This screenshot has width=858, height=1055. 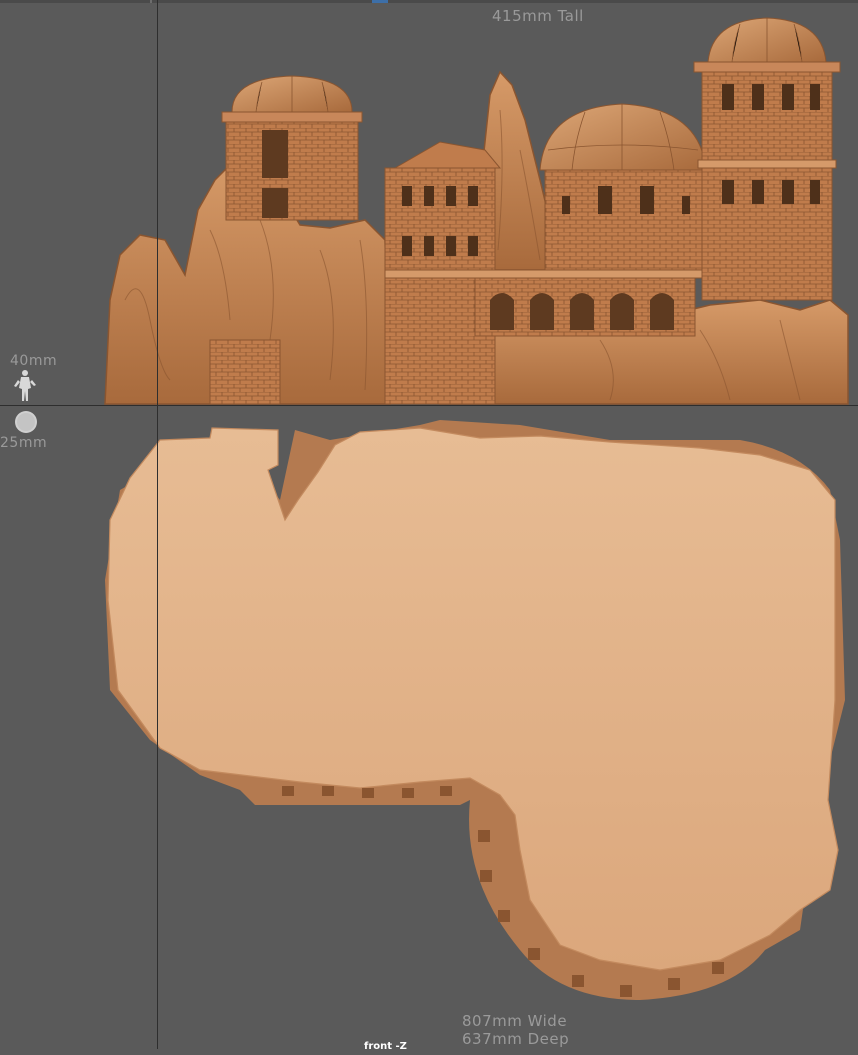 What do you see at coordinates (23, 443) in the screenshot?
I see `base-scale-label: 25mm` at bounding box center [23, 443].